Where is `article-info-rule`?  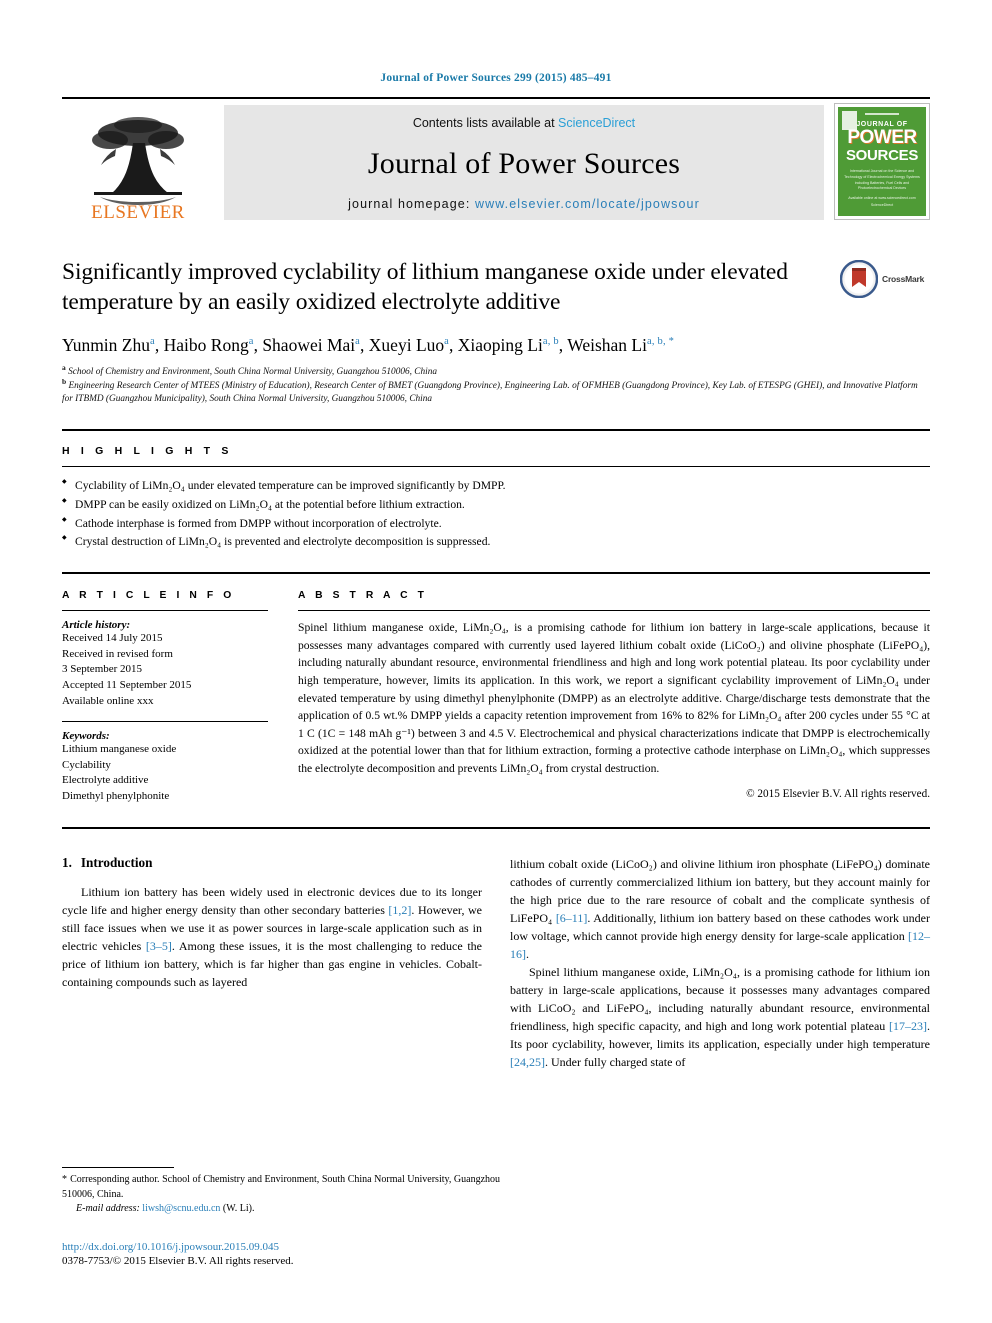
article-info-rule is located at coordinates (165, 611).